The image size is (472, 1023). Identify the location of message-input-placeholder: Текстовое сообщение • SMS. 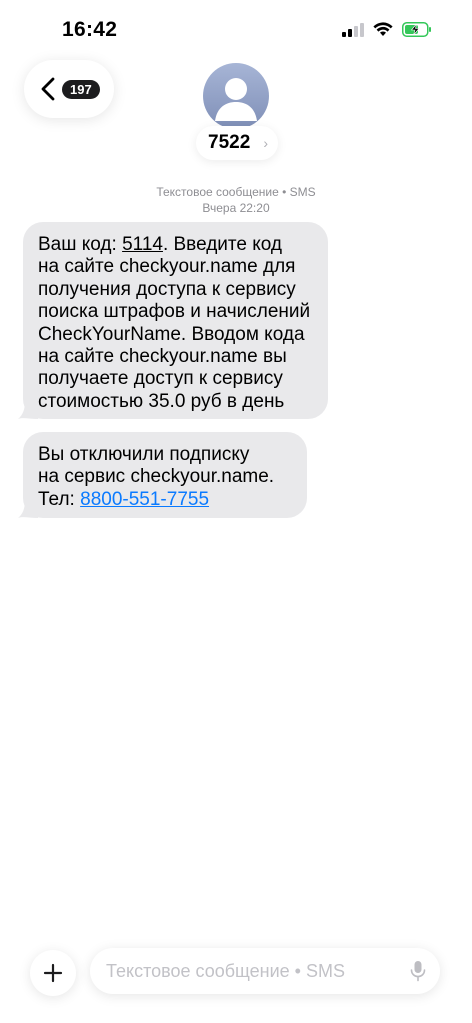
(225, 971).